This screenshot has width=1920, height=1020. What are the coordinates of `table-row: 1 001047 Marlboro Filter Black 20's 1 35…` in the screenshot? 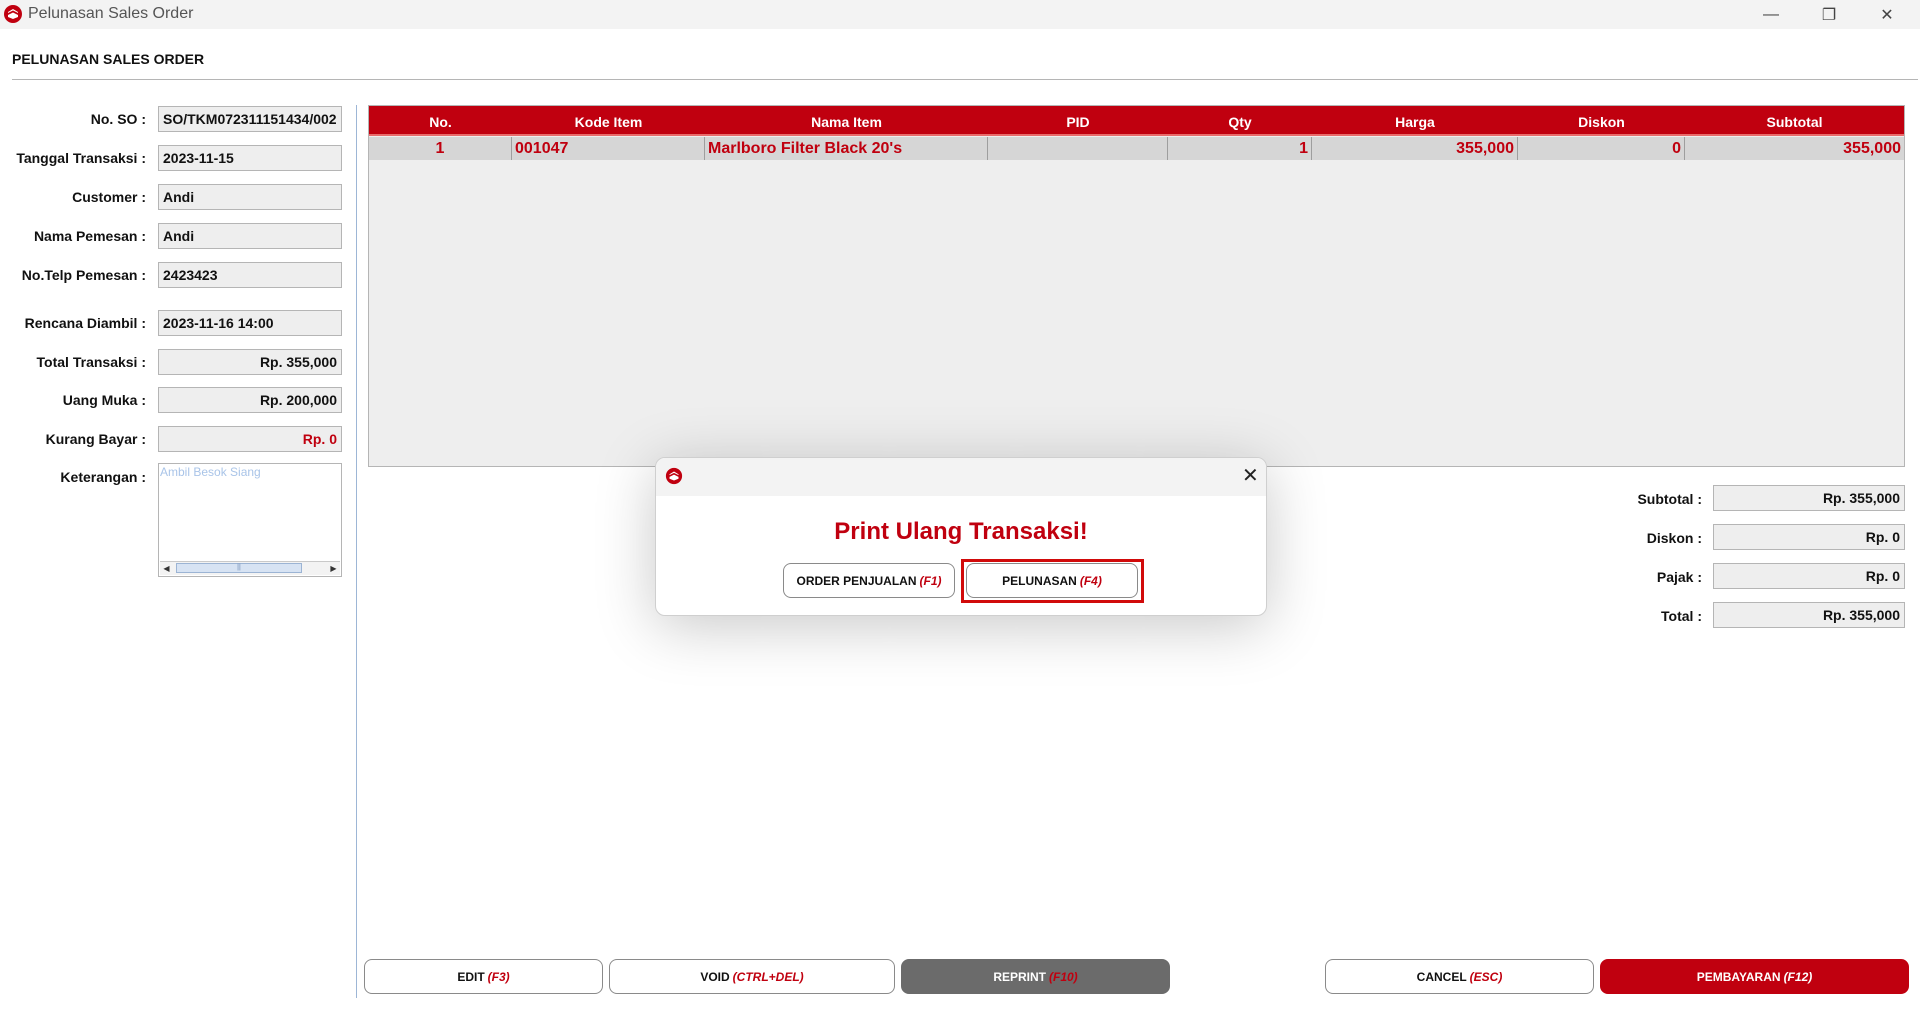 It's located at (1136, 148).